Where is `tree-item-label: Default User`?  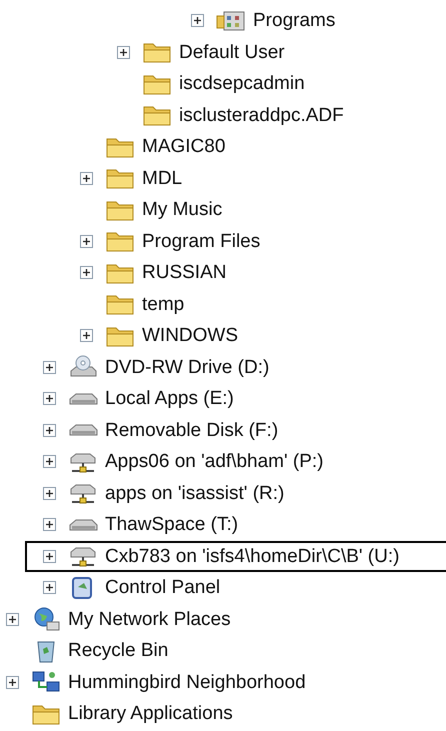 tree-item-label: Default User is located at coordinates (232, 52).